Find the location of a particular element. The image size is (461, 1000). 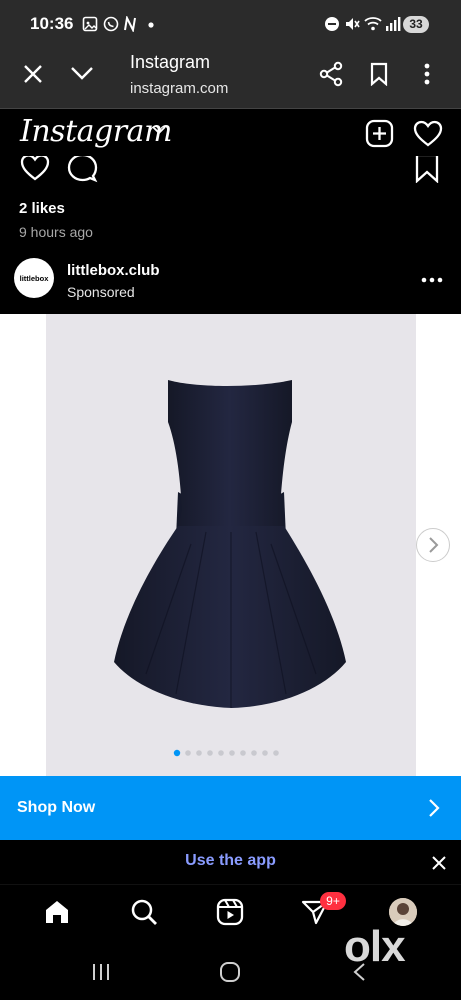

signal-icon is located at coordinates (393, 24).